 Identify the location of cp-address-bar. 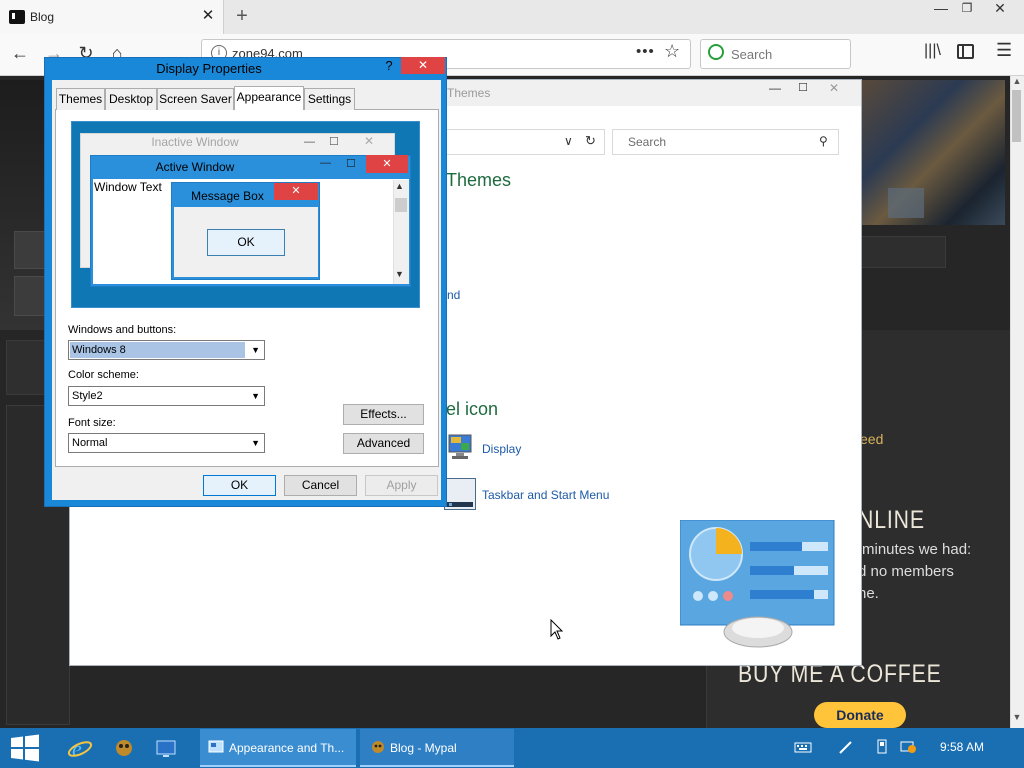
(512, 142).